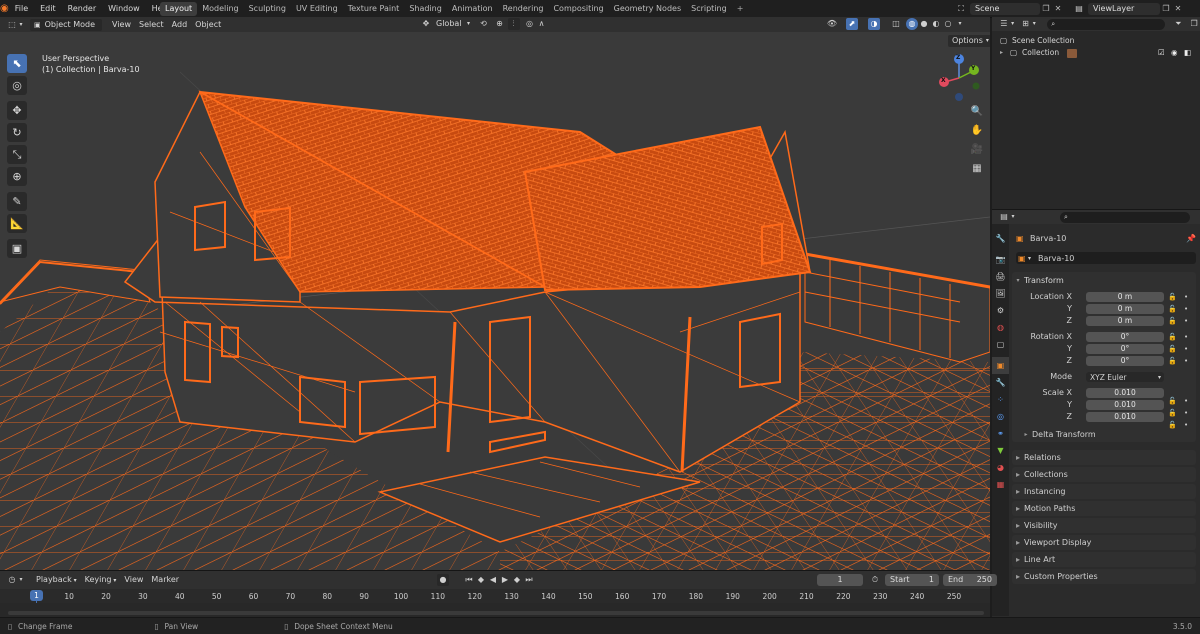 This screenshot has height=634, width=1200. I want to click on rotation-mode-dropdown: XYZ Euler ▾, so click(1125, 377).